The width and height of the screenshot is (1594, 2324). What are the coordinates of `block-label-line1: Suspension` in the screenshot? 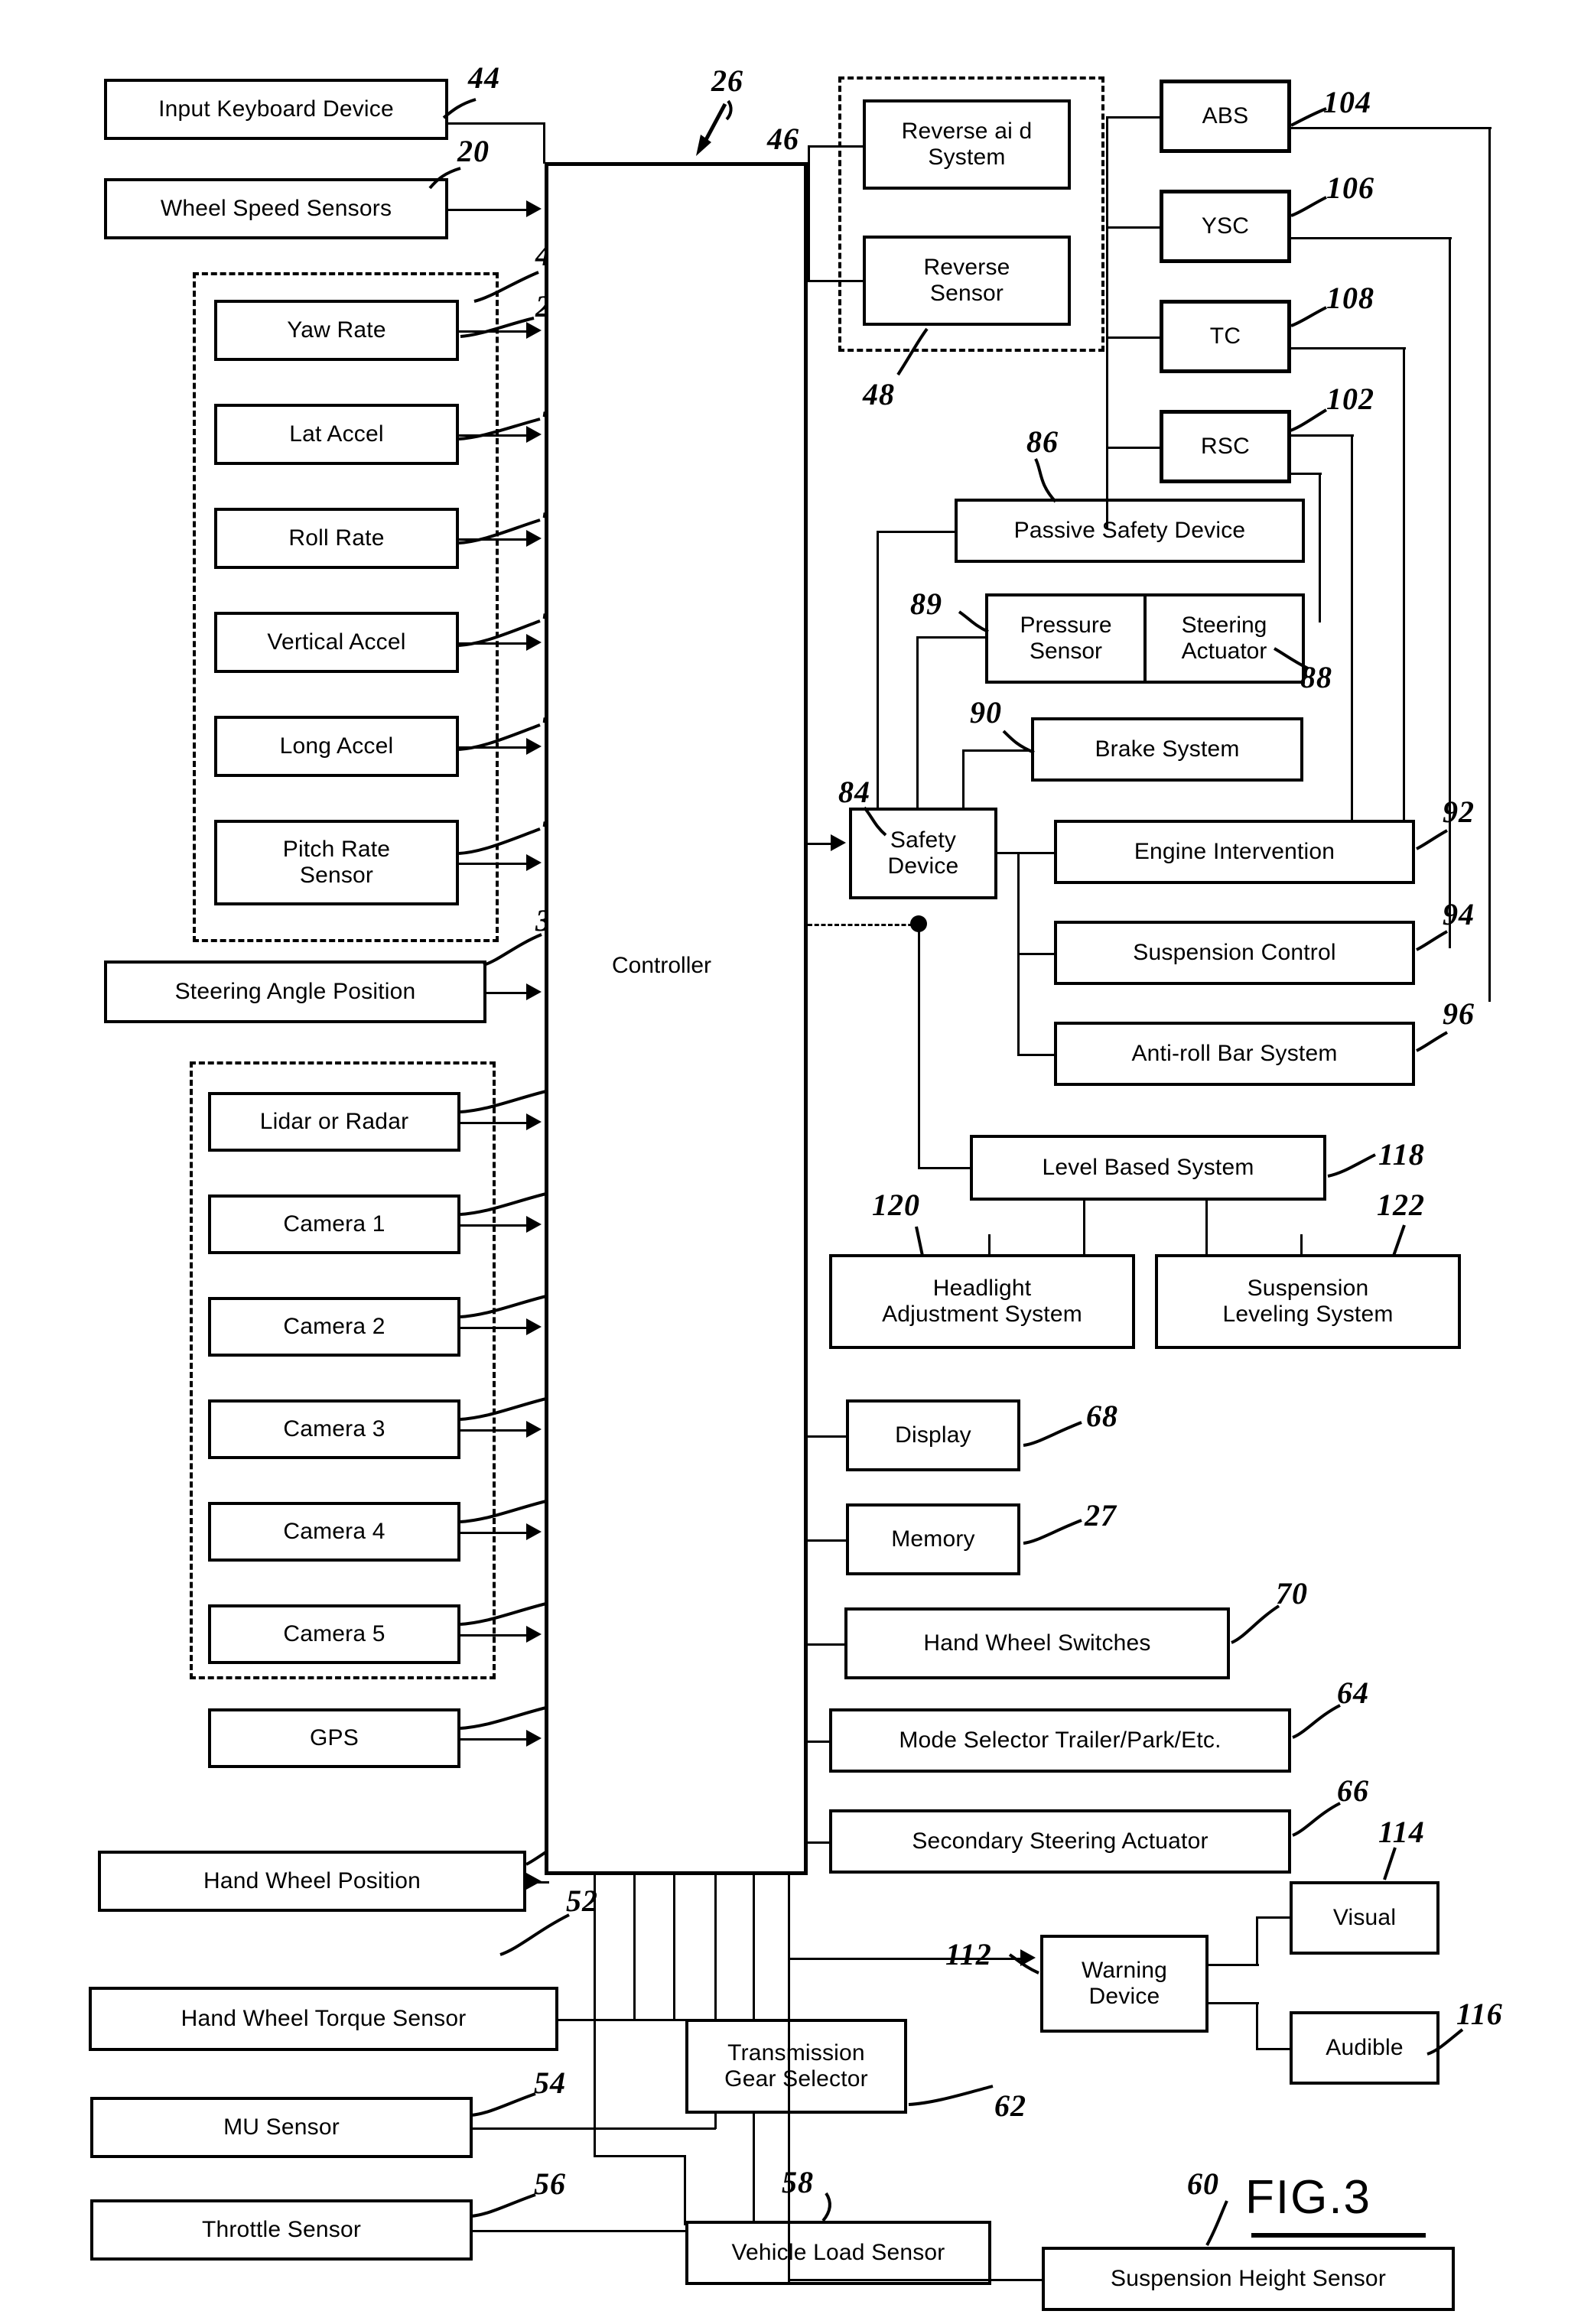 It's located at (1308, 1289).